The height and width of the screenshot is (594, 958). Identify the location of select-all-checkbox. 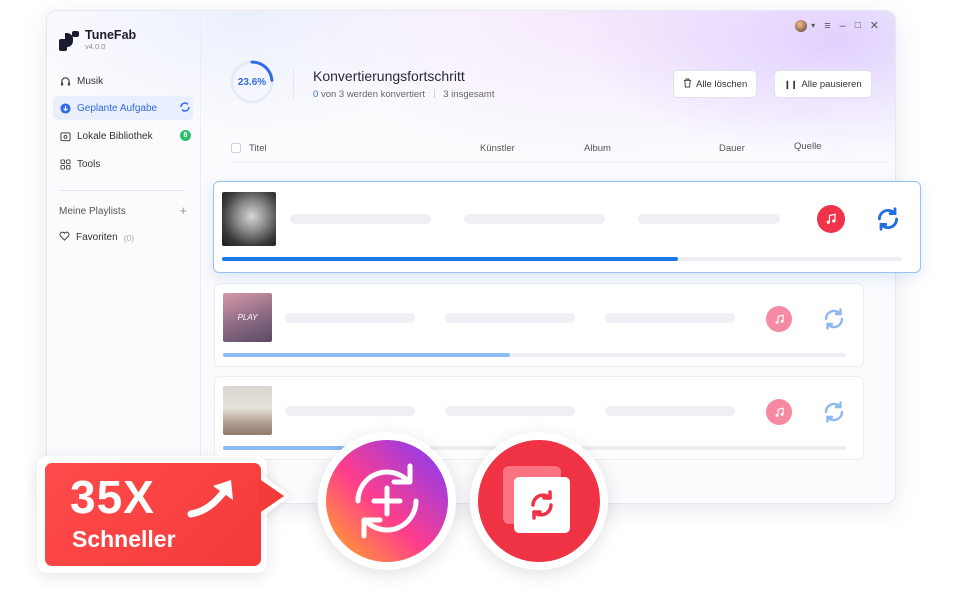
(236, 148).